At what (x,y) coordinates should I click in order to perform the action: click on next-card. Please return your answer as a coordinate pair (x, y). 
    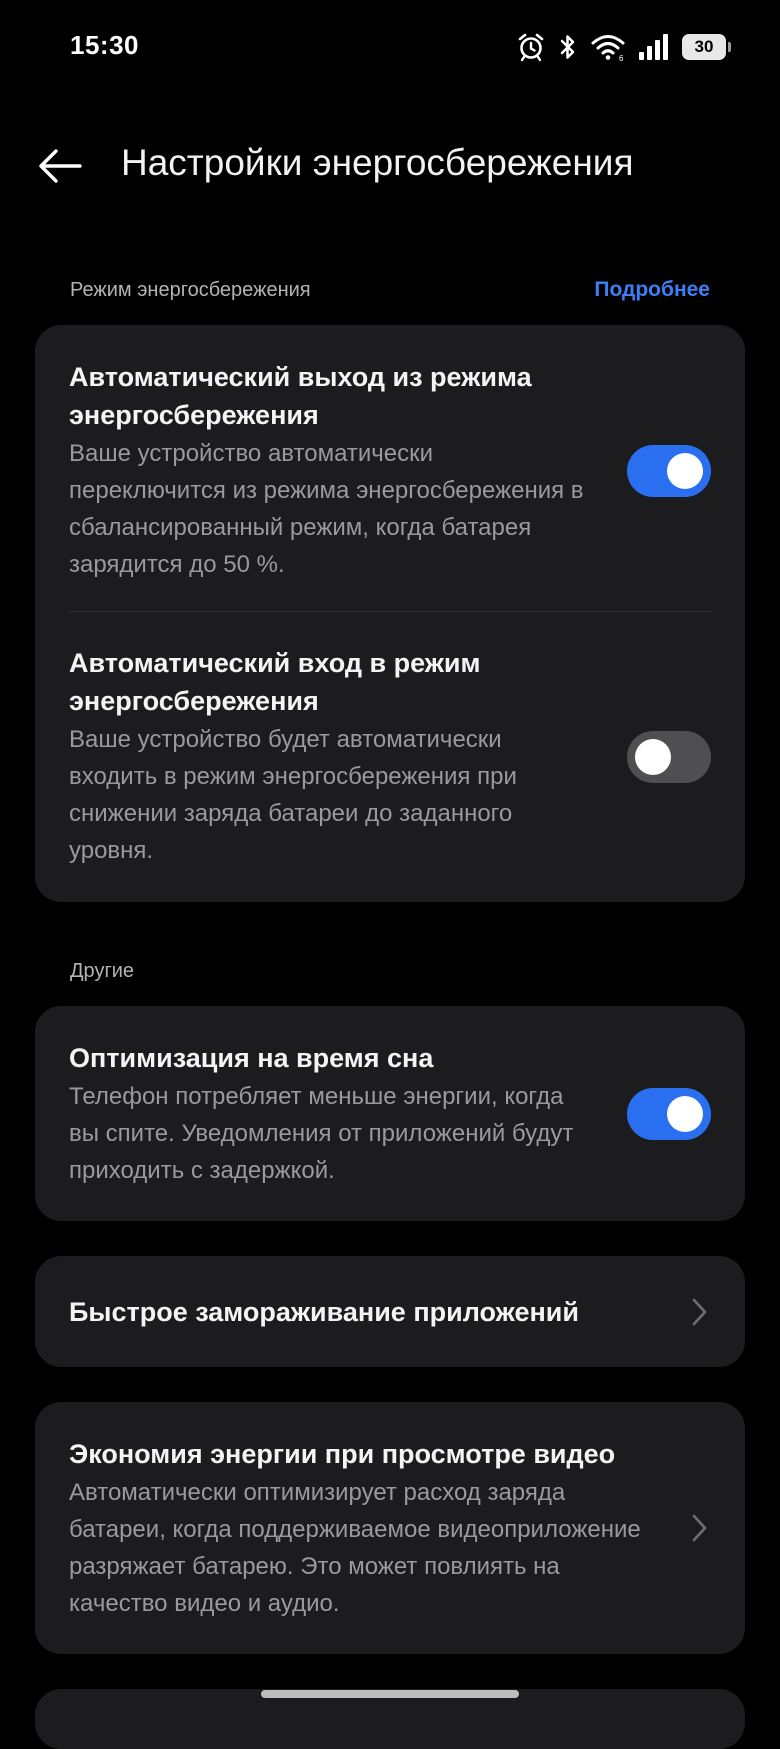
    Looking at the image, I should click on (390, 1719).